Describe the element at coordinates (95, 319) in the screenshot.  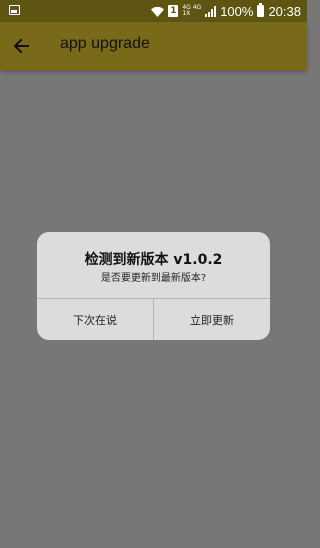
I see `later-button: 下次在说` at that location.